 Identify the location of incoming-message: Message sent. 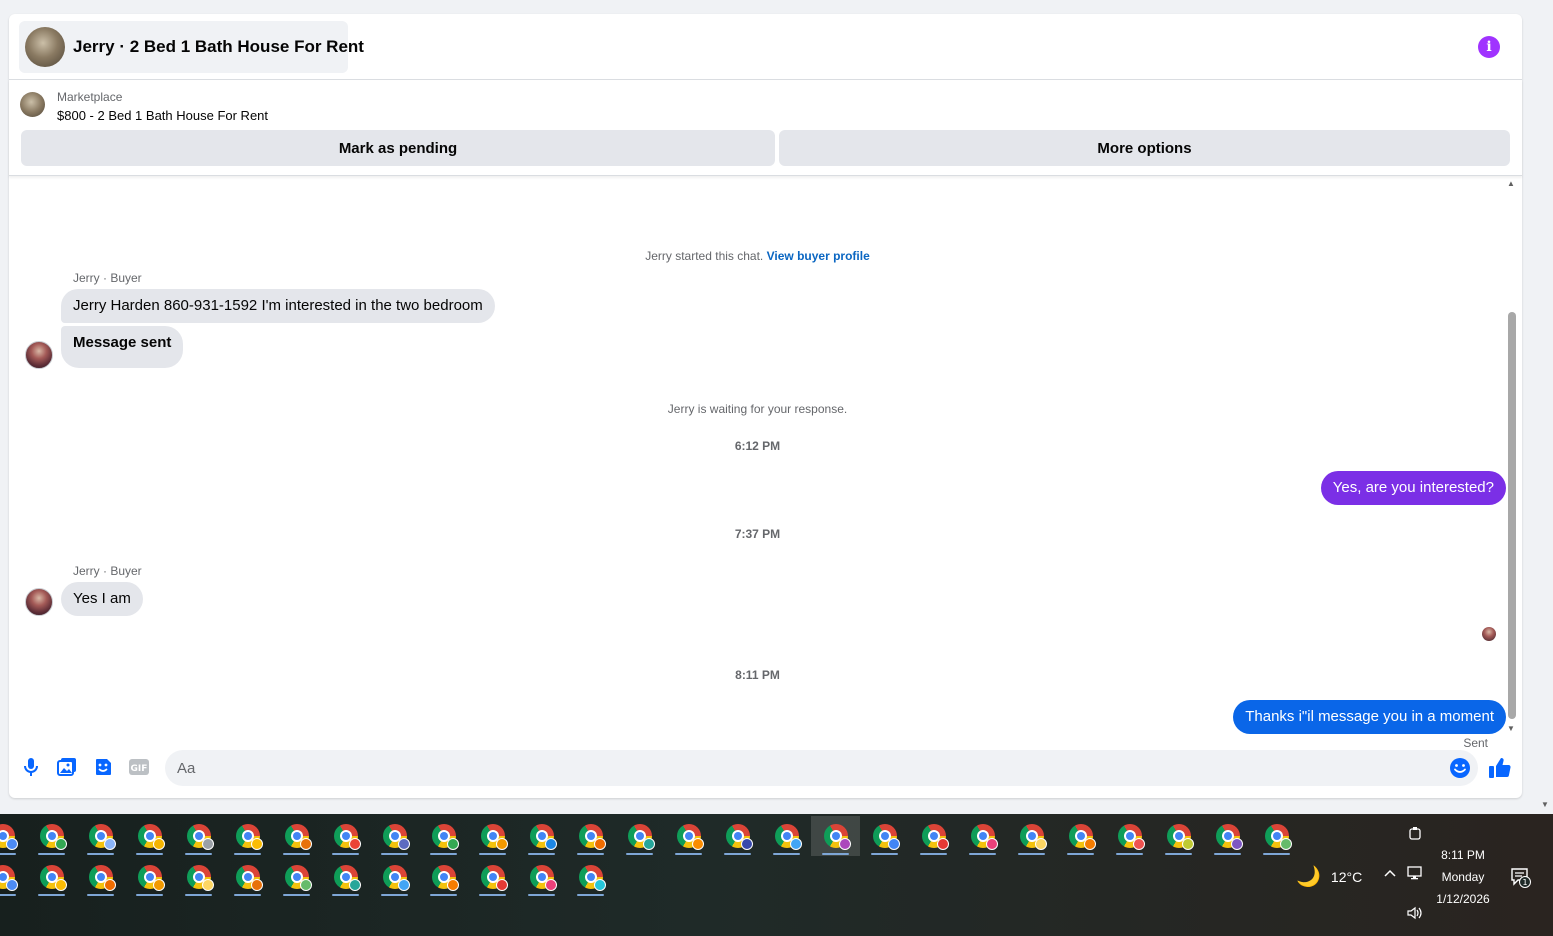
(122, 347).